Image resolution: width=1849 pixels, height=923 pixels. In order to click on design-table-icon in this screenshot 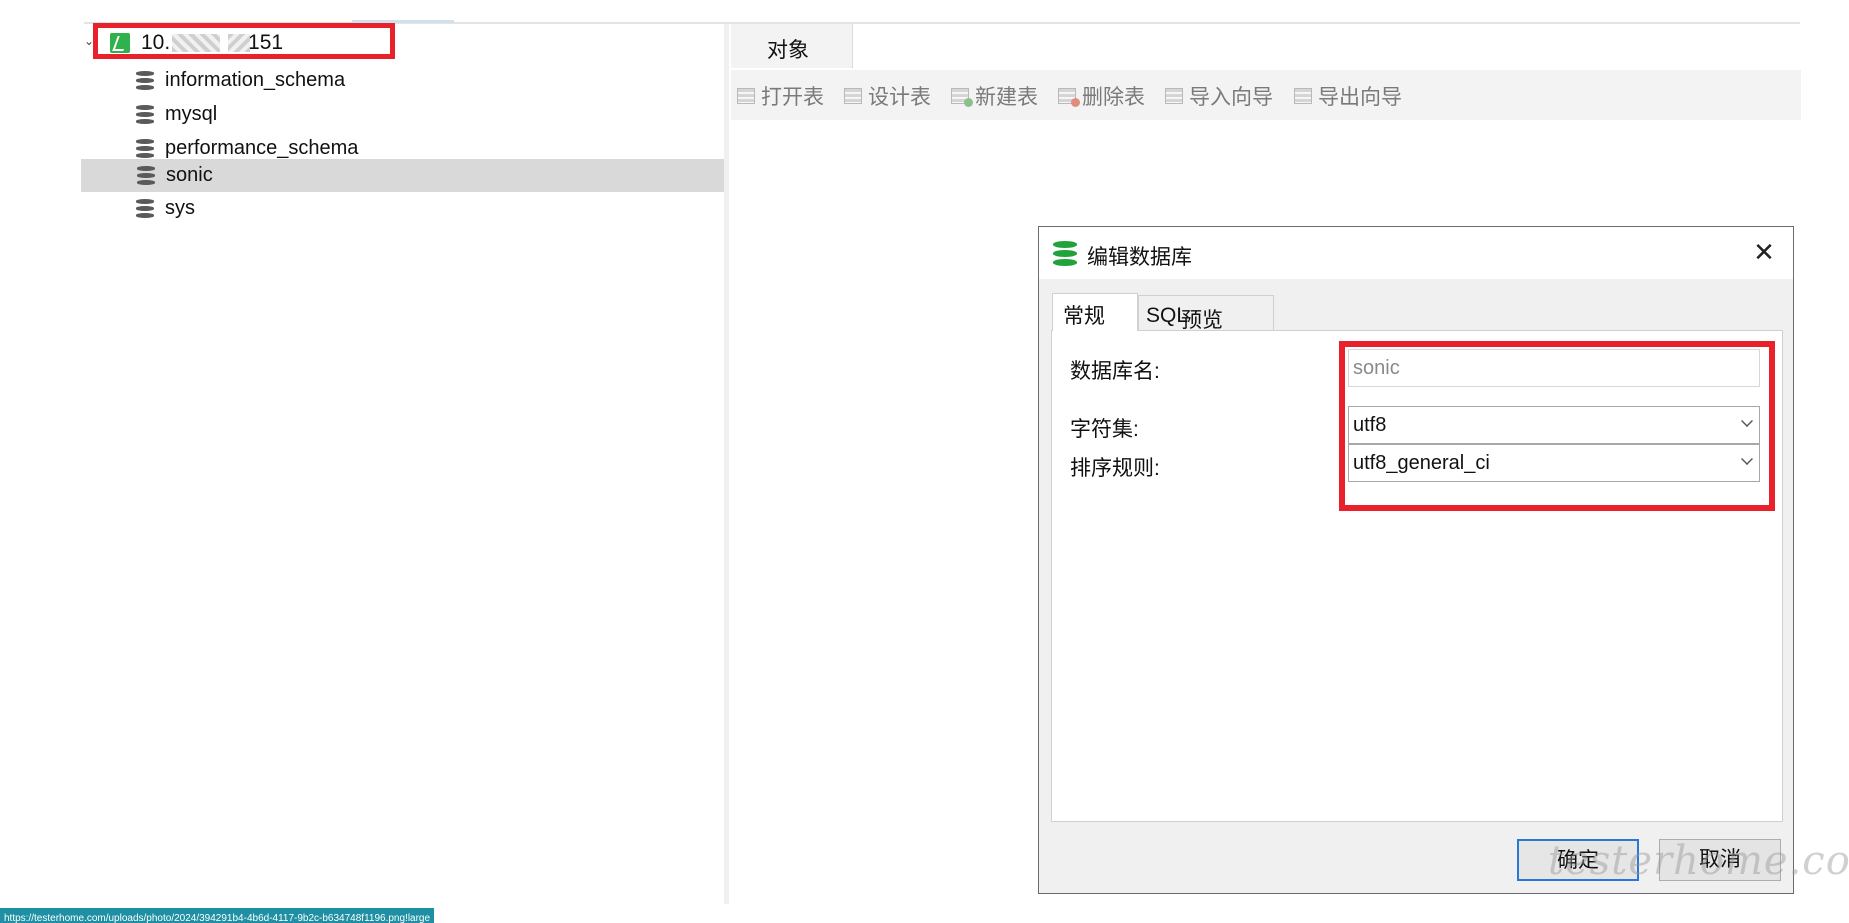, I will do `click(853, 96)`.